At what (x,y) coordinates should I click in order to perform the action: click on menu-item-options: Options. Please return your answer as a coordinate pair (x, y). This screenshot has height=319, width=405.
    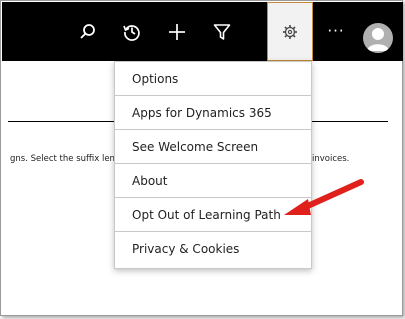
    Looking at the image, I should click on (213, 79).